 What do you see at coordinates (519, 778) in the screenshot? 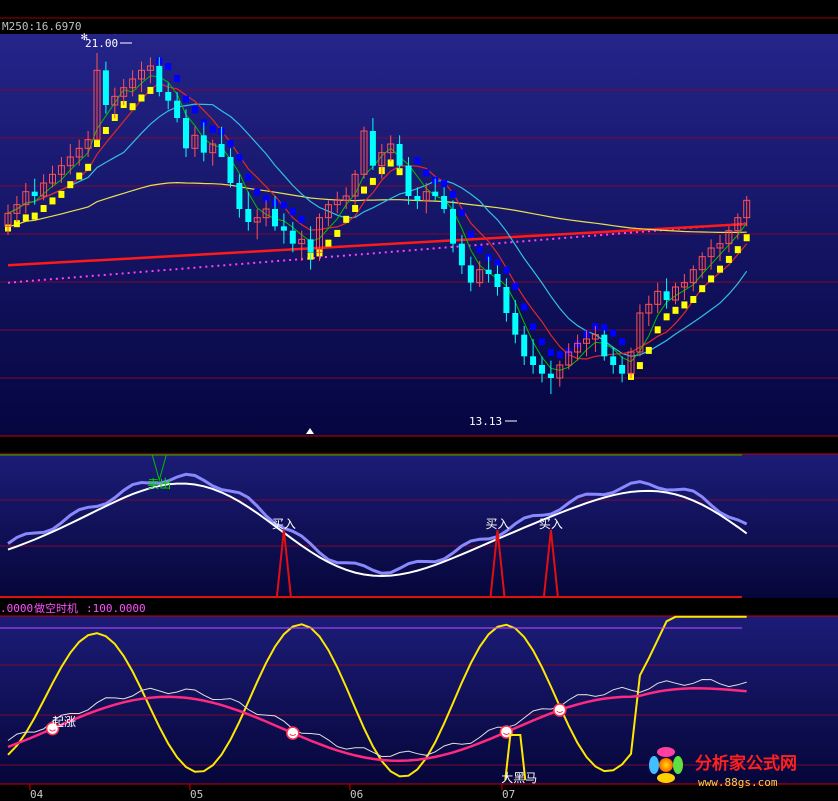
I see `big-black-horse-label: 大黑马` at bounding box center [519, 778].